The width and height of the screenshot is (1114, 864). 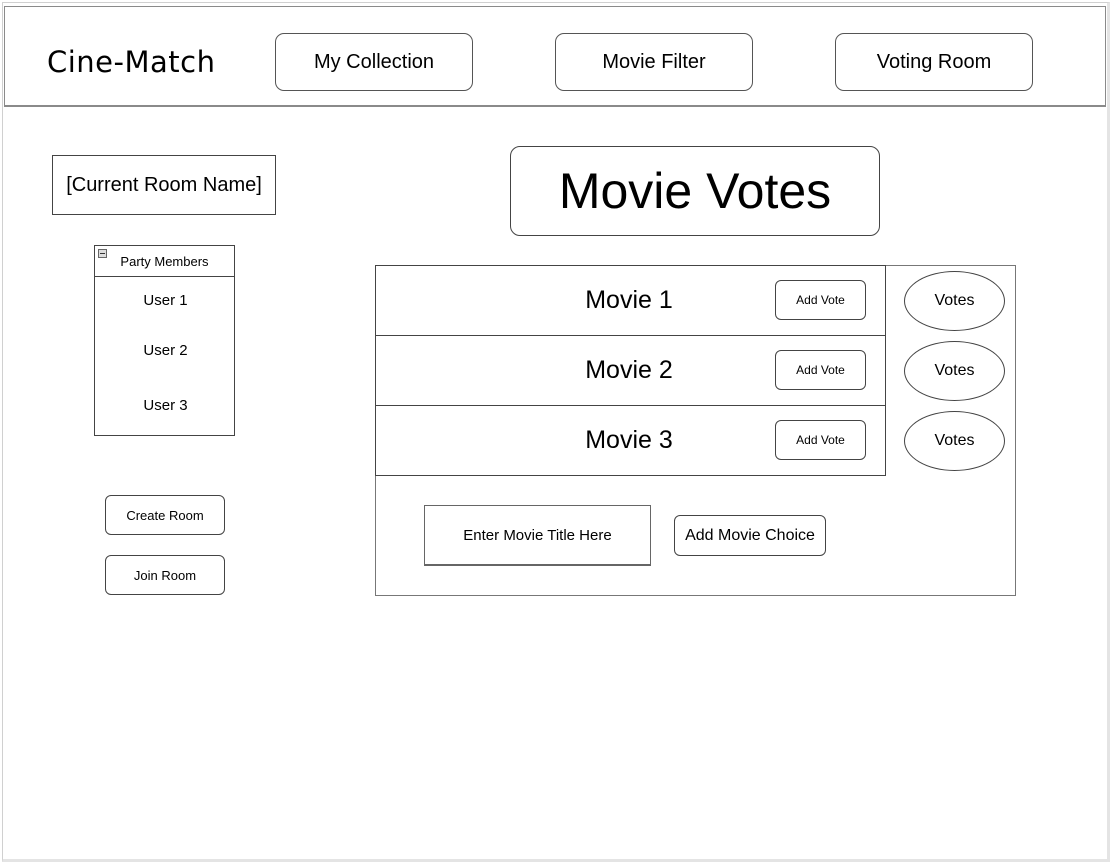 I want to click on party-member: User 2, so click(x=165, y=350).